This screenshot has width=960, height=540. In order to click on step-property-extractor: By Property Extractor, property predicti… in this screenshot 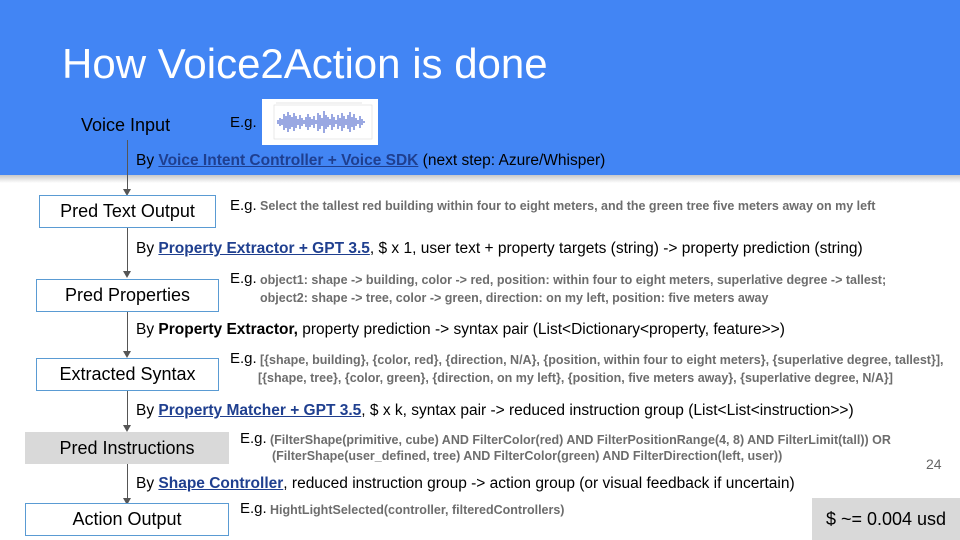, I will do `click(460, 330)`.